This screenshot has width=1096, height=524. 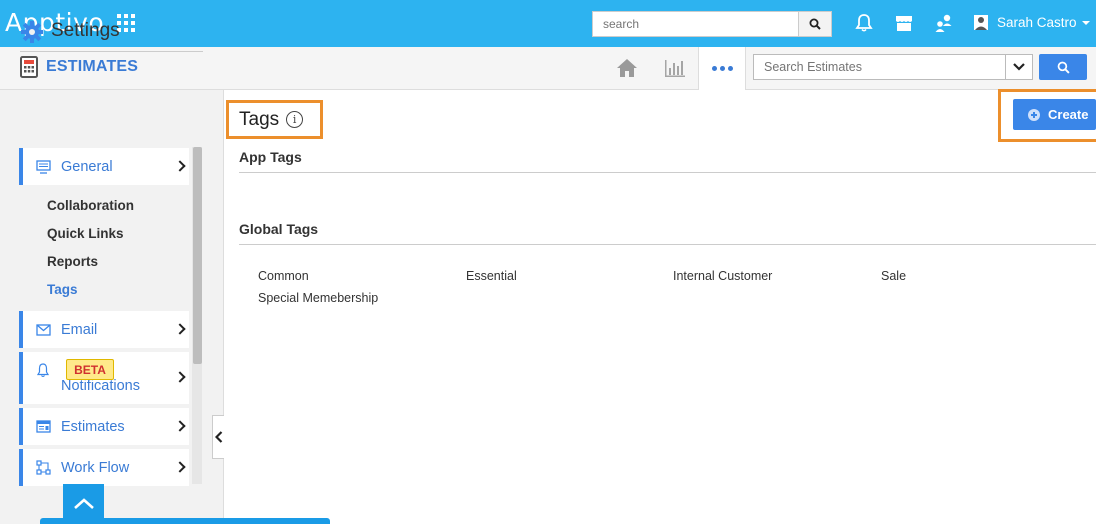 I want to click on create-button: Create, so click(x=1054, y=114).